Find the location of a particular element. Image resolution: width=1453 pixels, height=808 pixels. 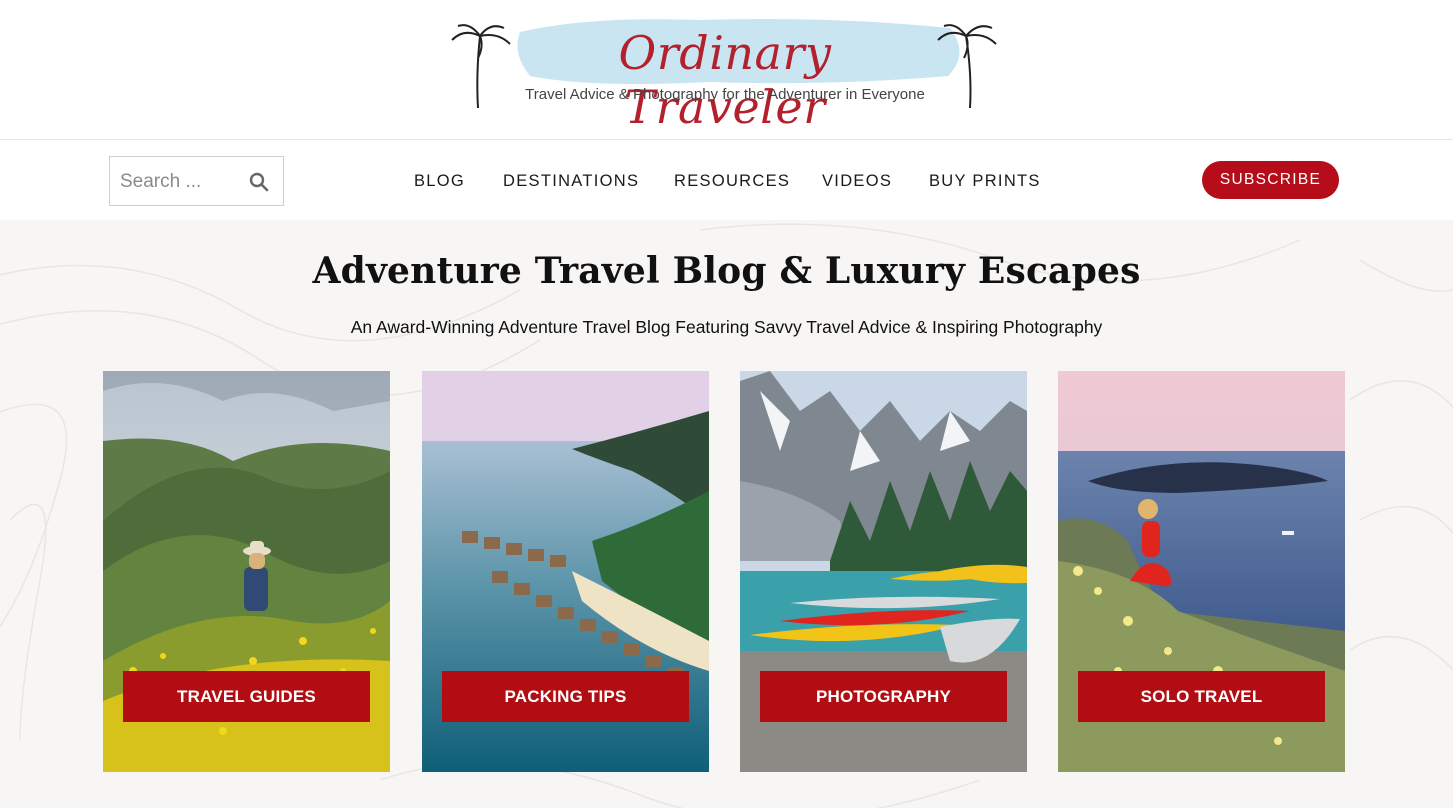

page-title: Adventure Travel Blog & Luxury Escapes is located at coordinates (726, 271).